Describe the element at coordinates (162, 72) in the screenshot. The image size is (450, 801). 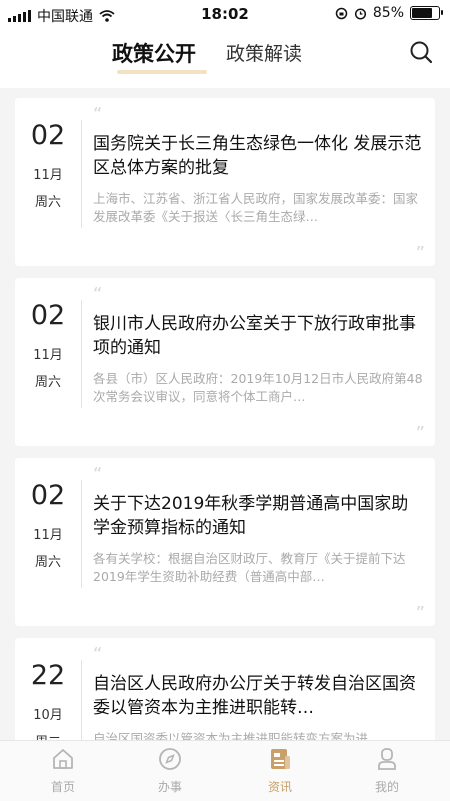
I see `tab-active-underline` at that location.